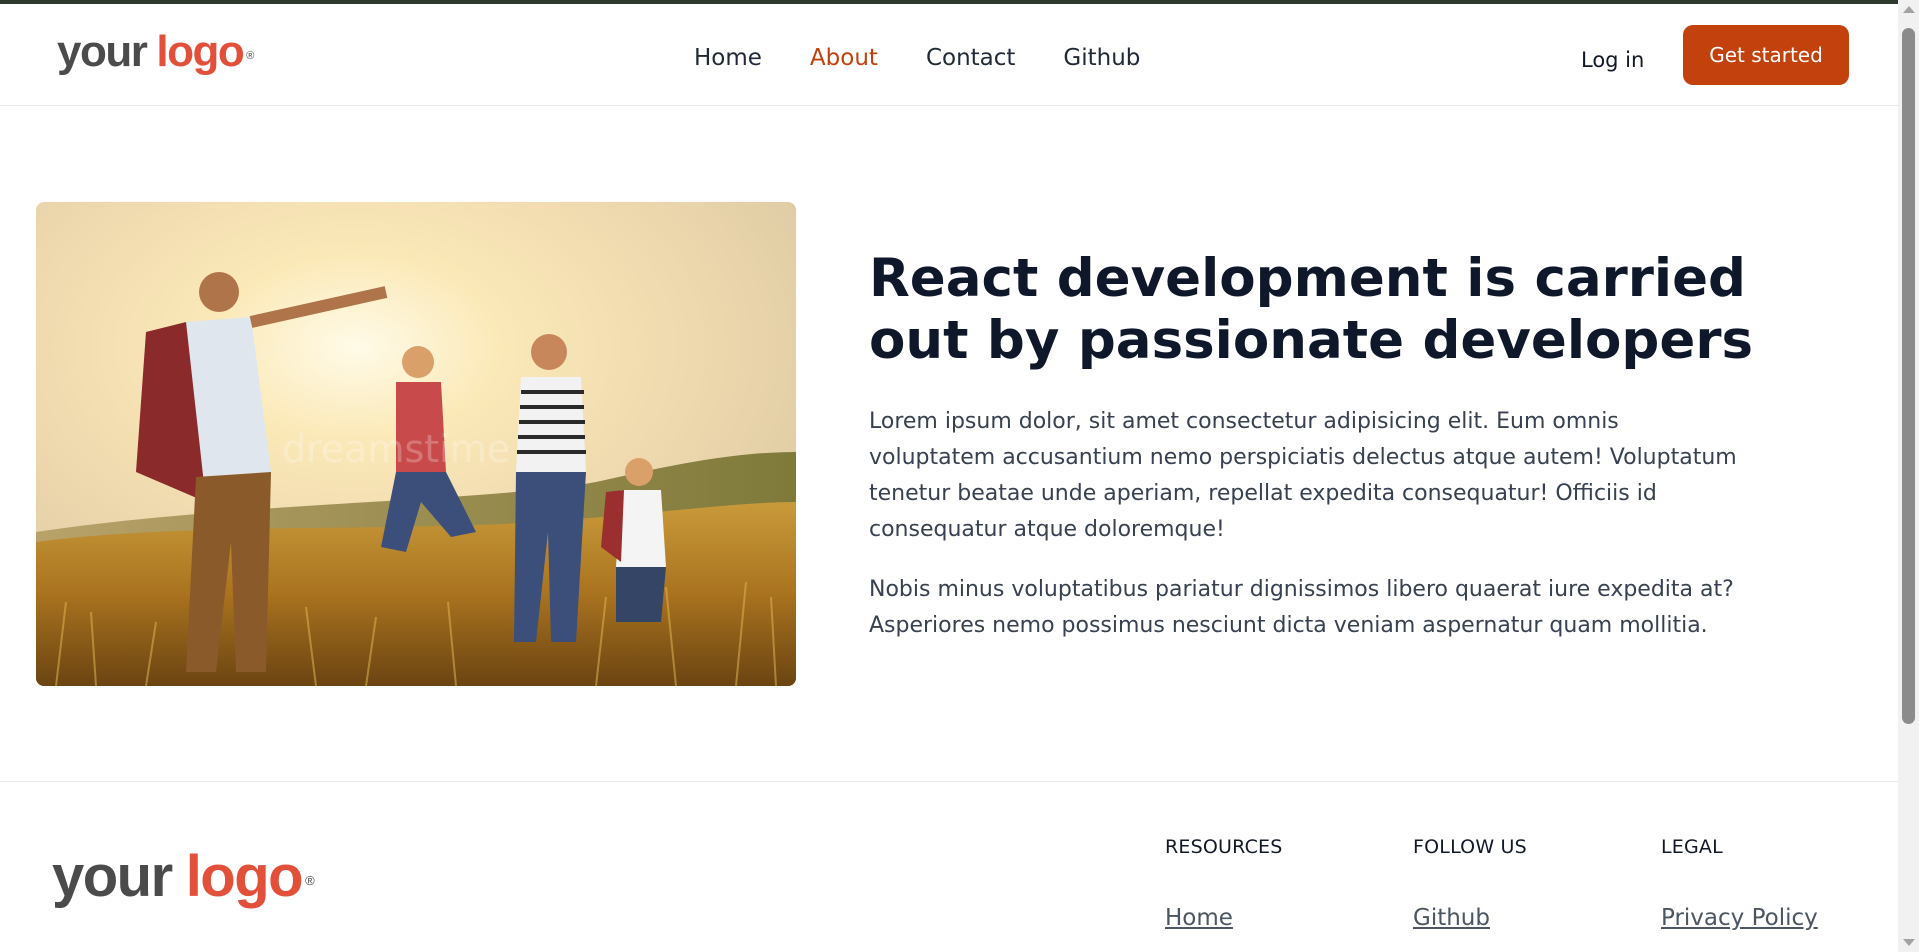 This screenshot has width=1919, height=952. Describe the element at coordinates (1908, 376) in the screenshot. I see `scrollbar-thumb` at that location.